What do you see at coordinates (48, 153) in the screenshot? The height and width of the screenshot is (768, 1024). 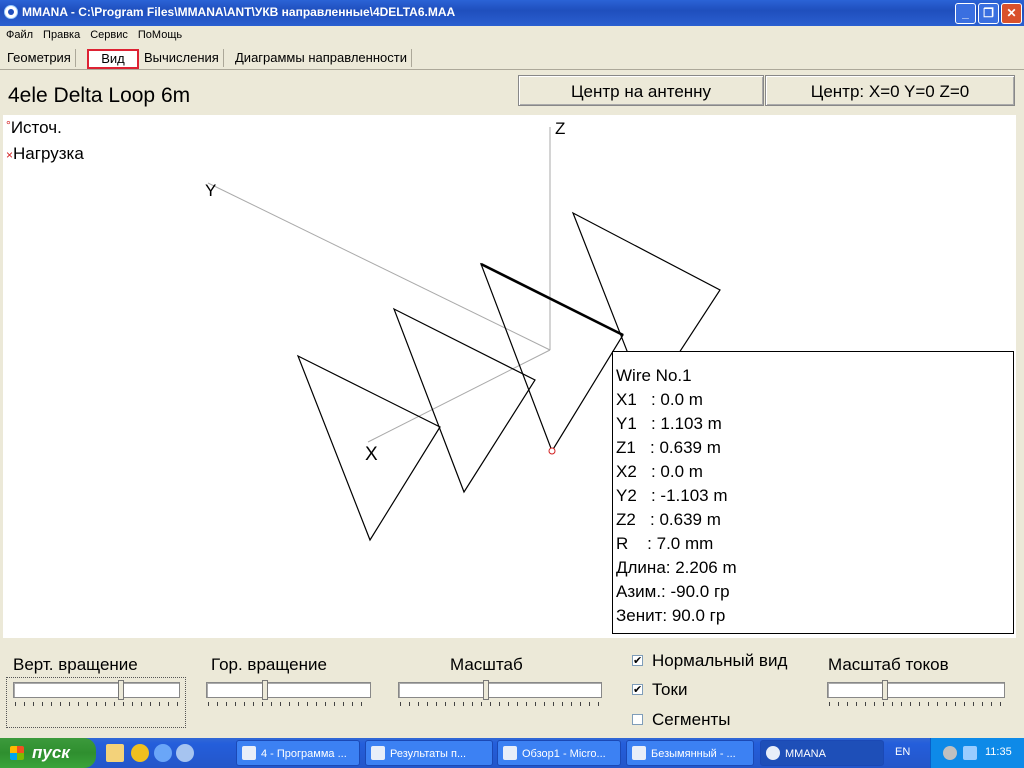 I see `load-legend-label: Нагрузка` at bounding box center [48, 153].